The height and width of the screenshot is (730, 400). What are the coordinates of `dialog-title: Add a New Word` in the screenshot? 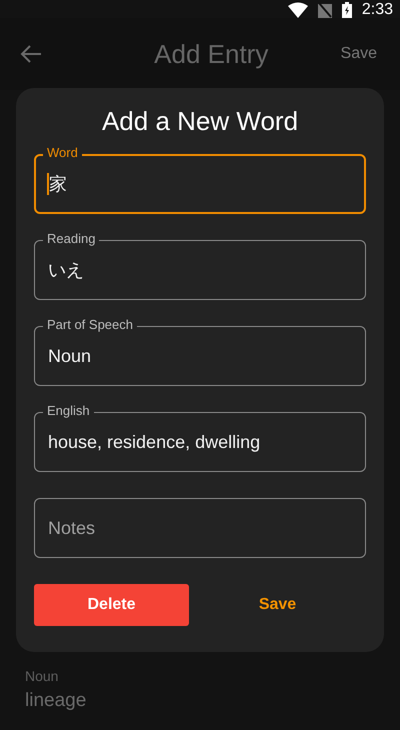 It's located at (200, 121).